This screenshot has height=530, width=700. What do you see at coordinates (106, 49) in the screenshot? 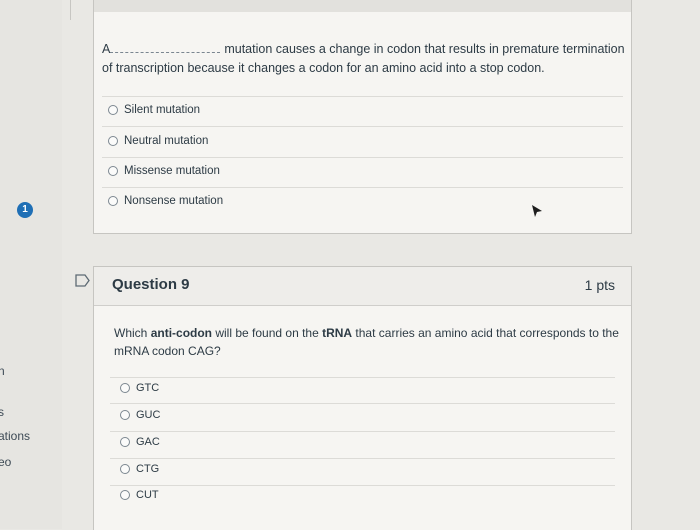
I see `question-8-prefix: A` at bounding box center [106, 49].